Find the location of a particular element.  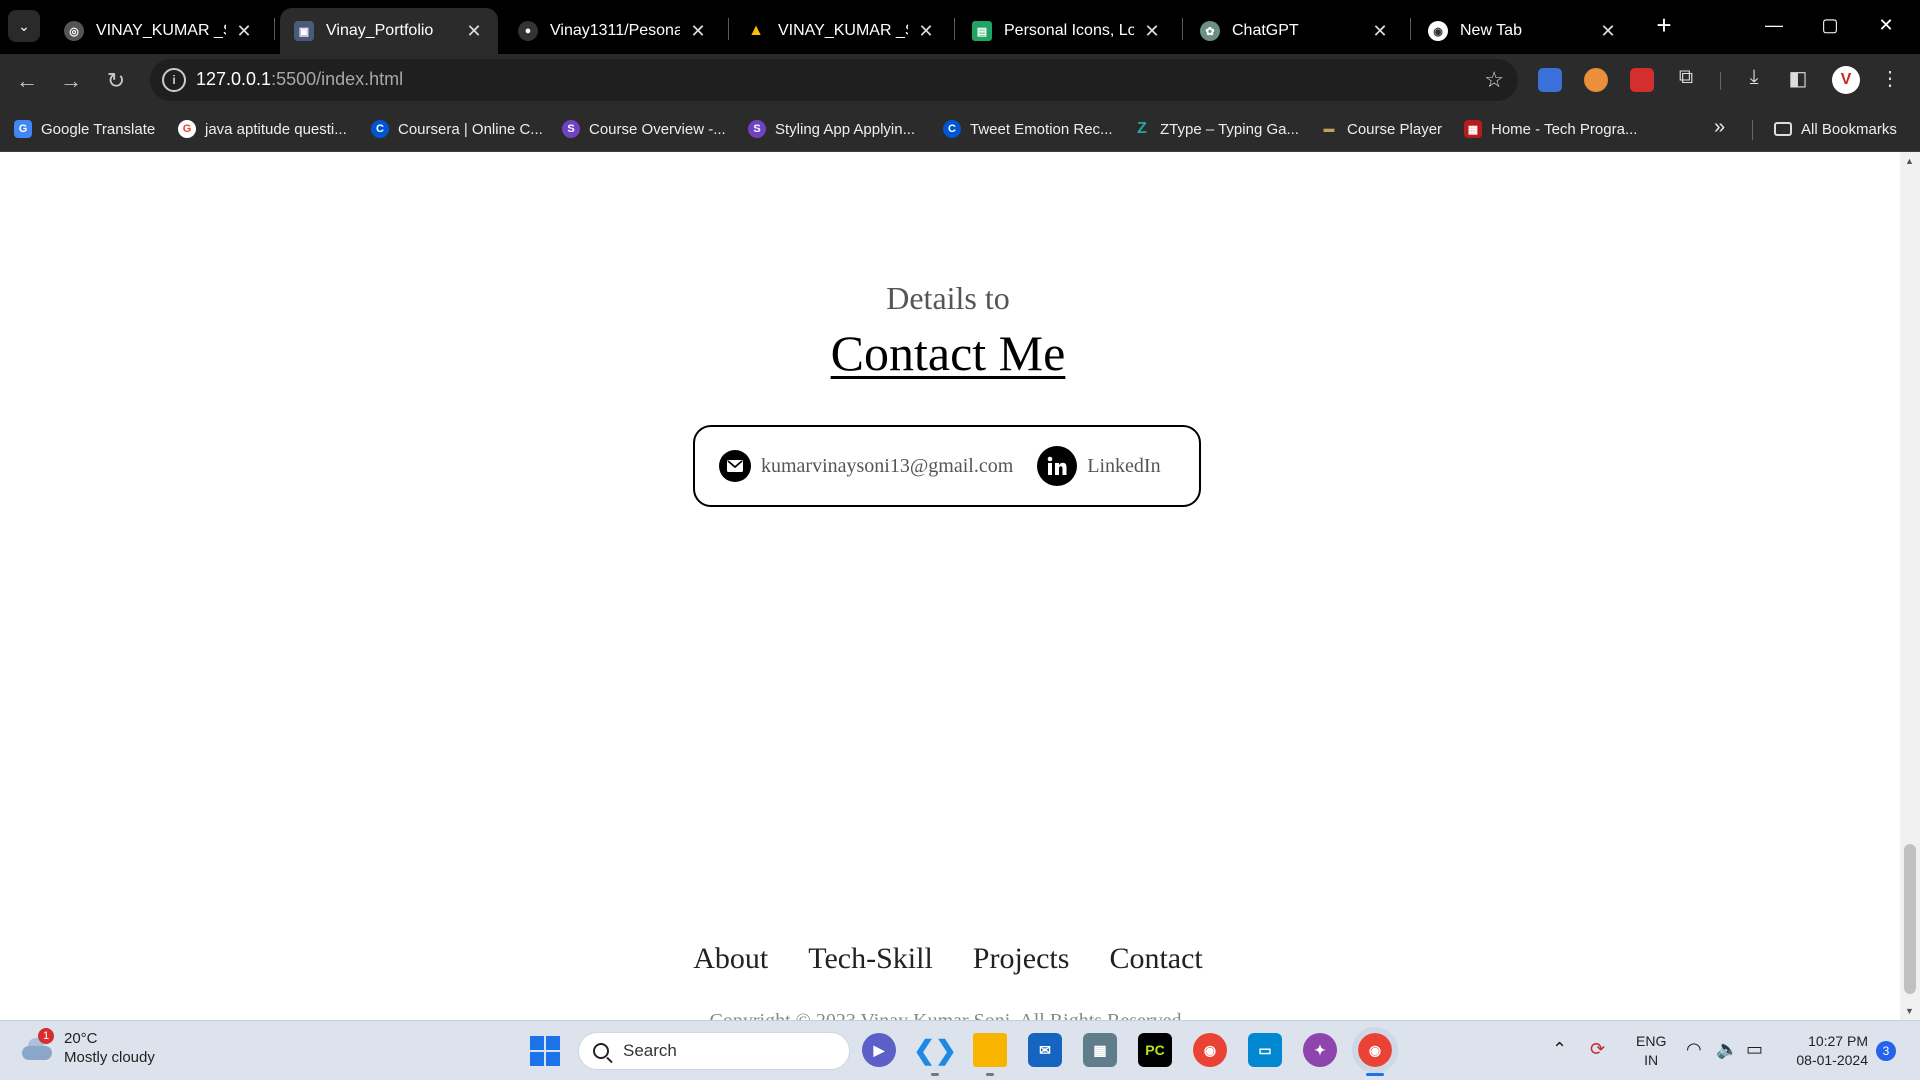

footer-link-contact: Contact is located at coordinates (1155, 959).